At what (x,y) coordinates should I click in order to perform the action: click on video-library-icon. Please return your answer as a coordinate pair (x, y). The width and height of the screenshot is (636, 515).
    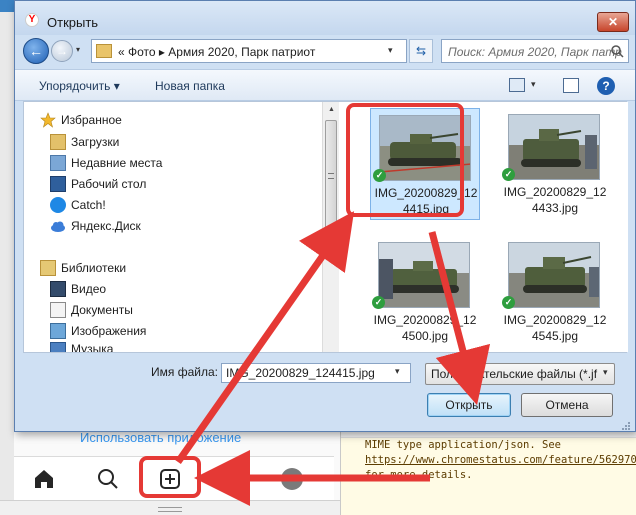
    Looking at the image, I should click on (58, 289).